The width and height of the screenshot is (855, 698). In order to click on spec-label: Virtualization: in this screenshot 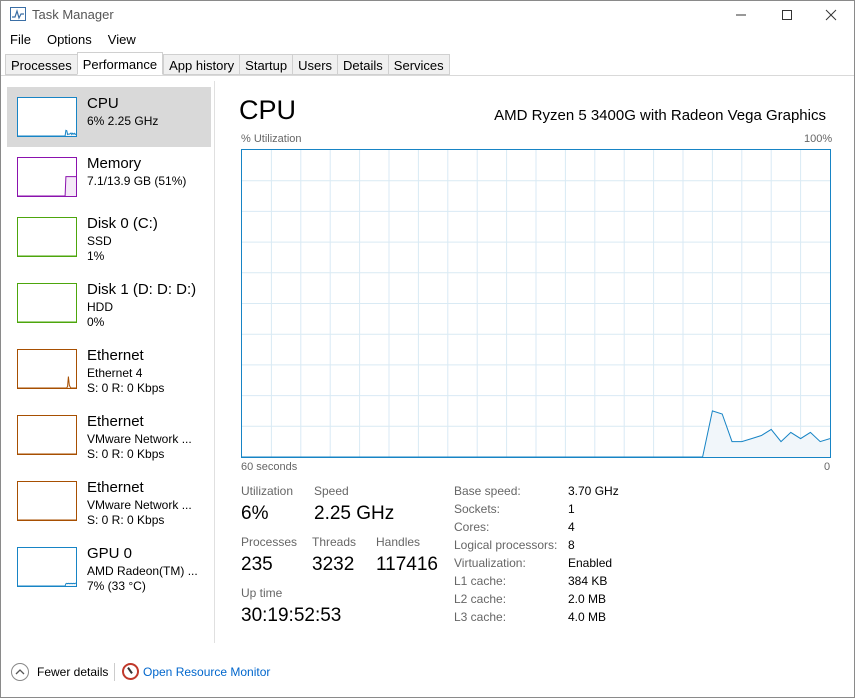, I will do `click(490, 563)`.